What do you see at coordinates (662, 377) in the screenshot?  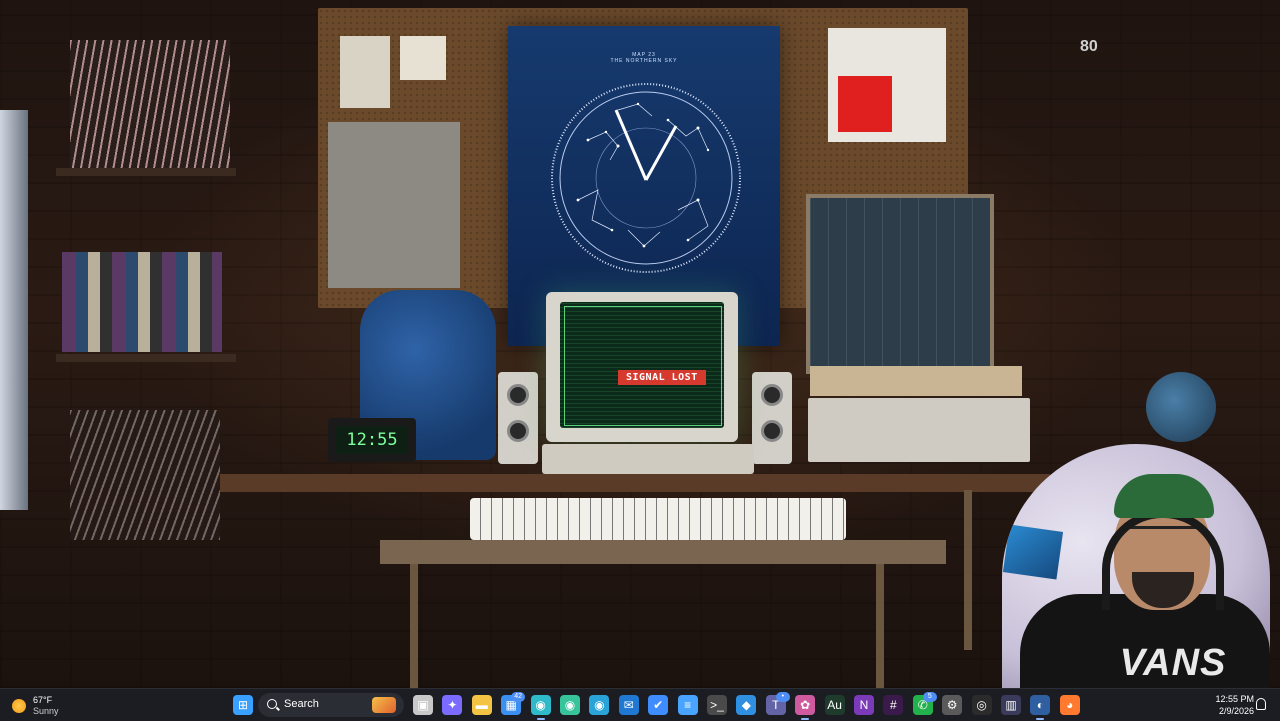 I see `signal-lost-banner: SIGNAL LOST` at bounding box center [662, 377].